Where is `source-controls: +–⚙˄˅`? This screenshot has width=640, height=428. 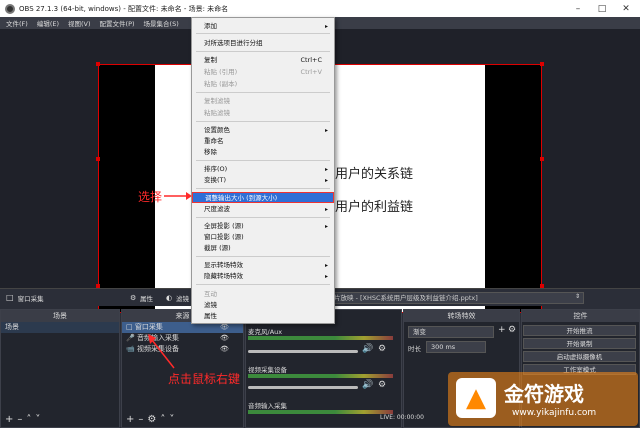
source-controls: +–⚙˄˅ is located at coordinates (152, 419).